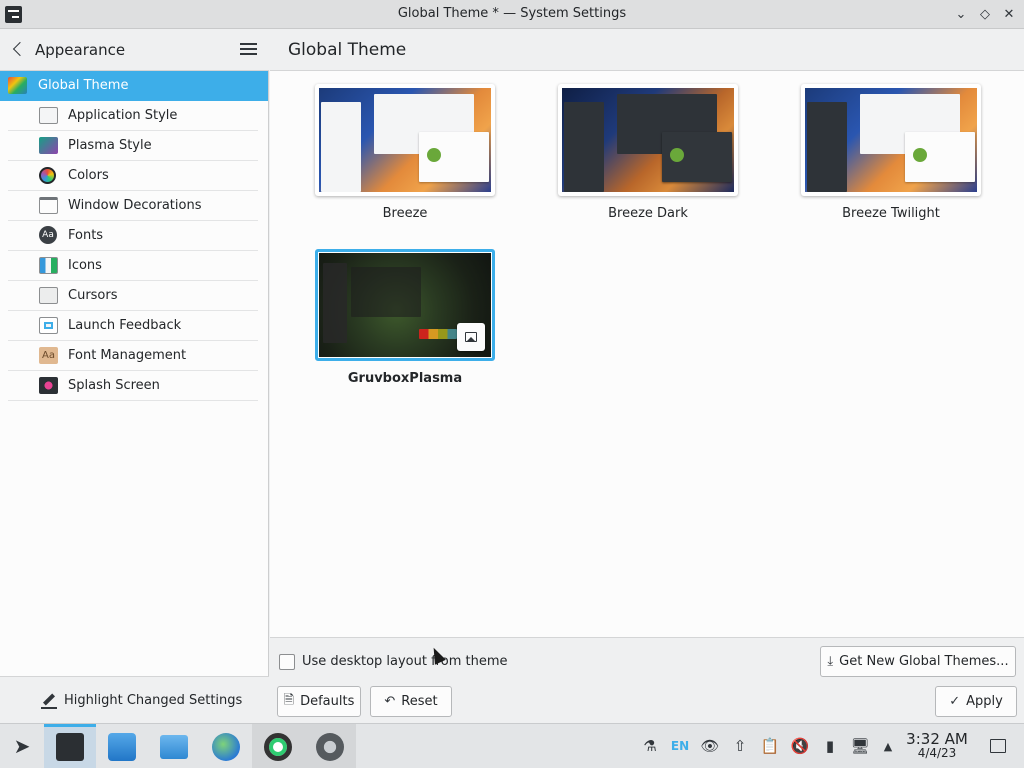 Image resolution: width=1024 pixels, height=768 pixels. What do you see at coordinates (134, 296) in the screenshot?
I see `sidebar-item-cursors: Cursors` at bounding box center [134, 296].